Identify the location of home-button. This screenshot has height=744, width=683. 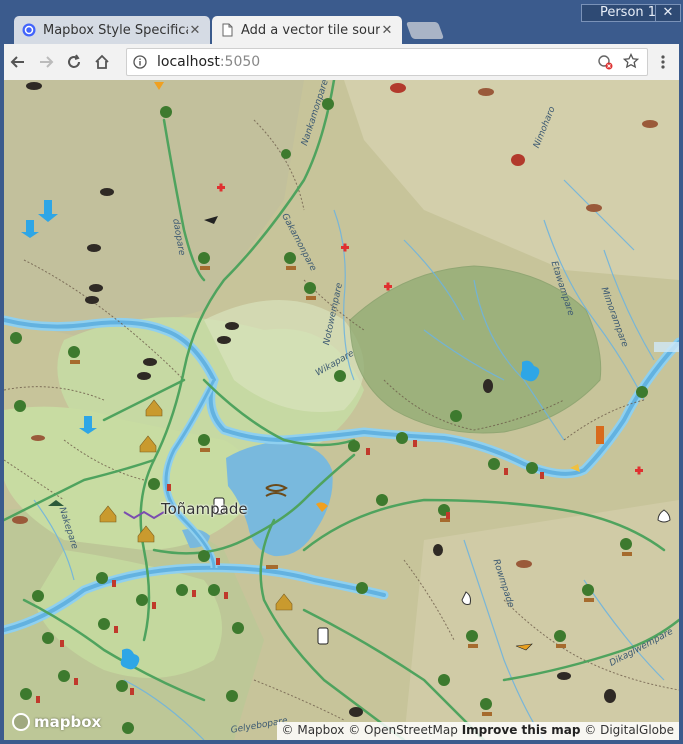
(102, 62).